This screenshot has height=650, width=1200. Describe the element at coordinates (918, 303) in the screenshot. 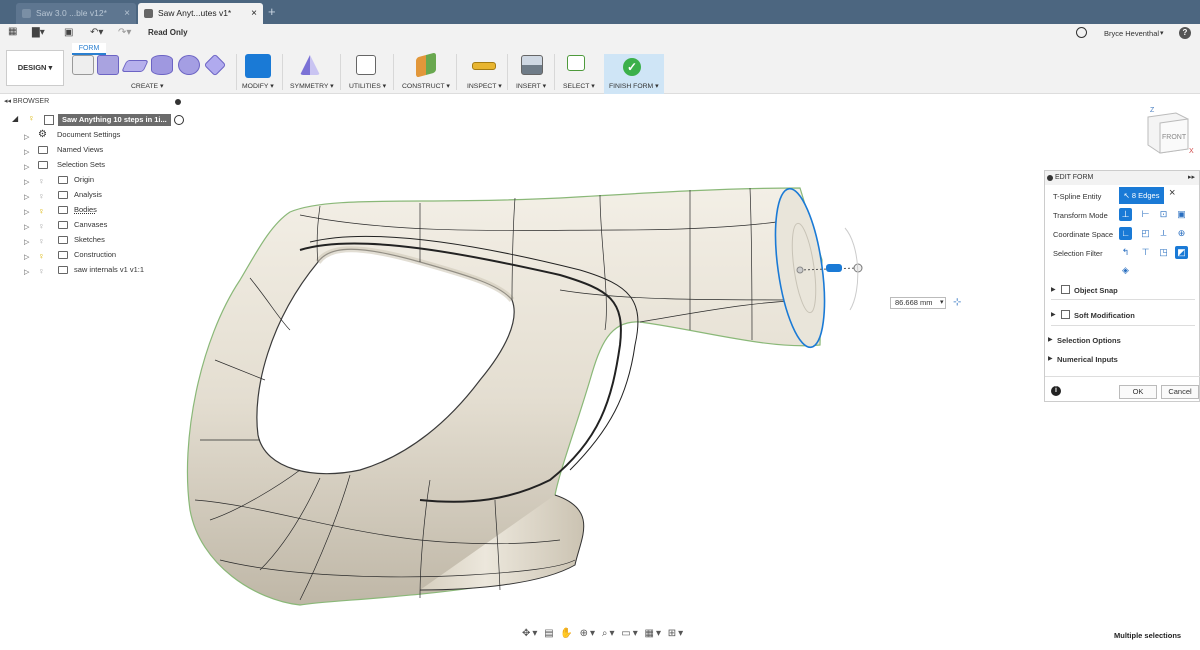

I see `distance-input: 86.668 mm` at that location.